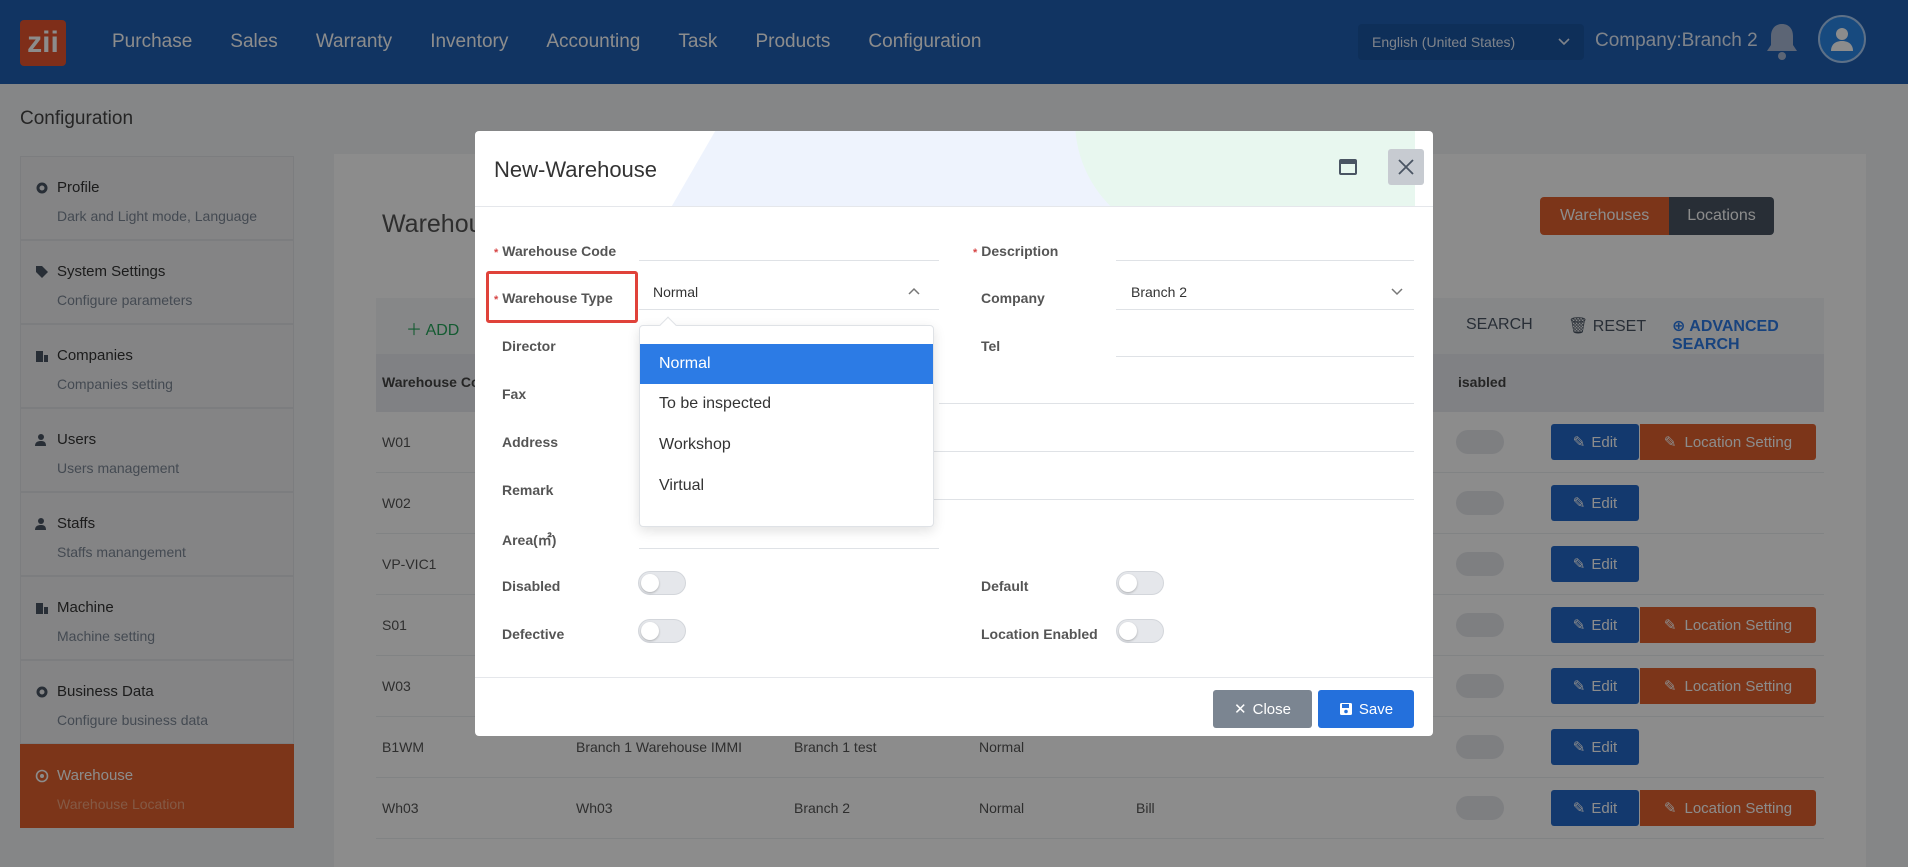 The image size is (1908, 867). I want to click on fax-label: Fax, so click(514, 394).